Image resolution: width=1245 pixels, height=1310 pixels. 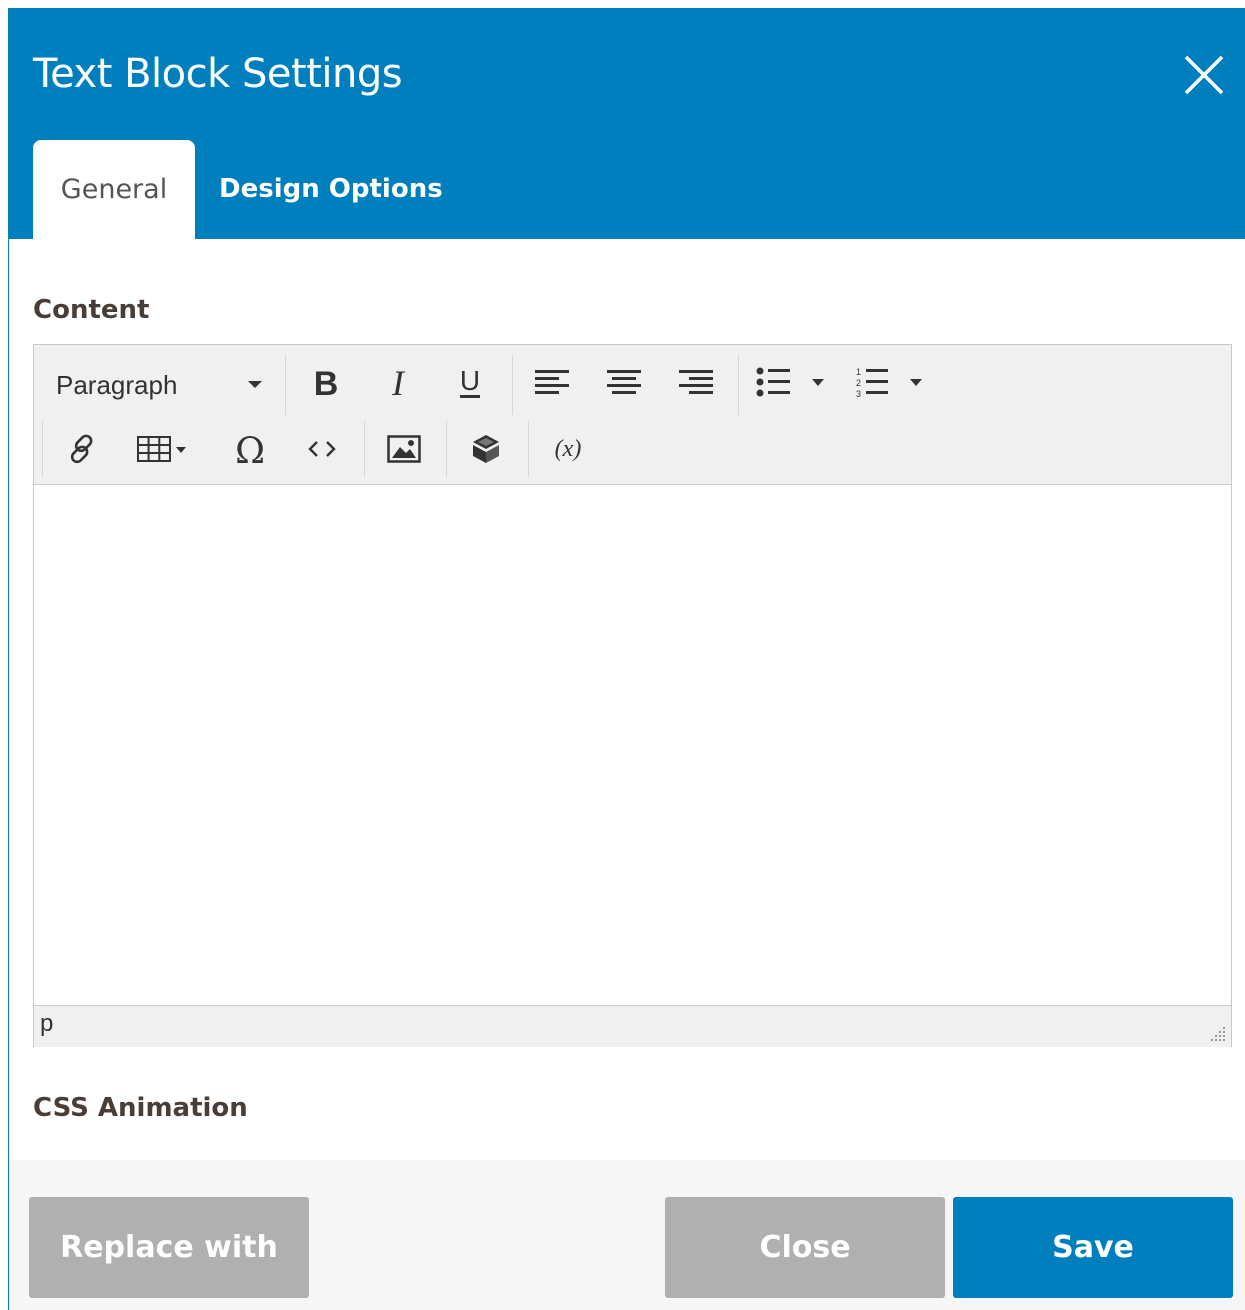 What do you see at coordinates (1218, 1034) in the screenshot?
I see `resize-handle-icon` at bounding box center [1218, 1034].